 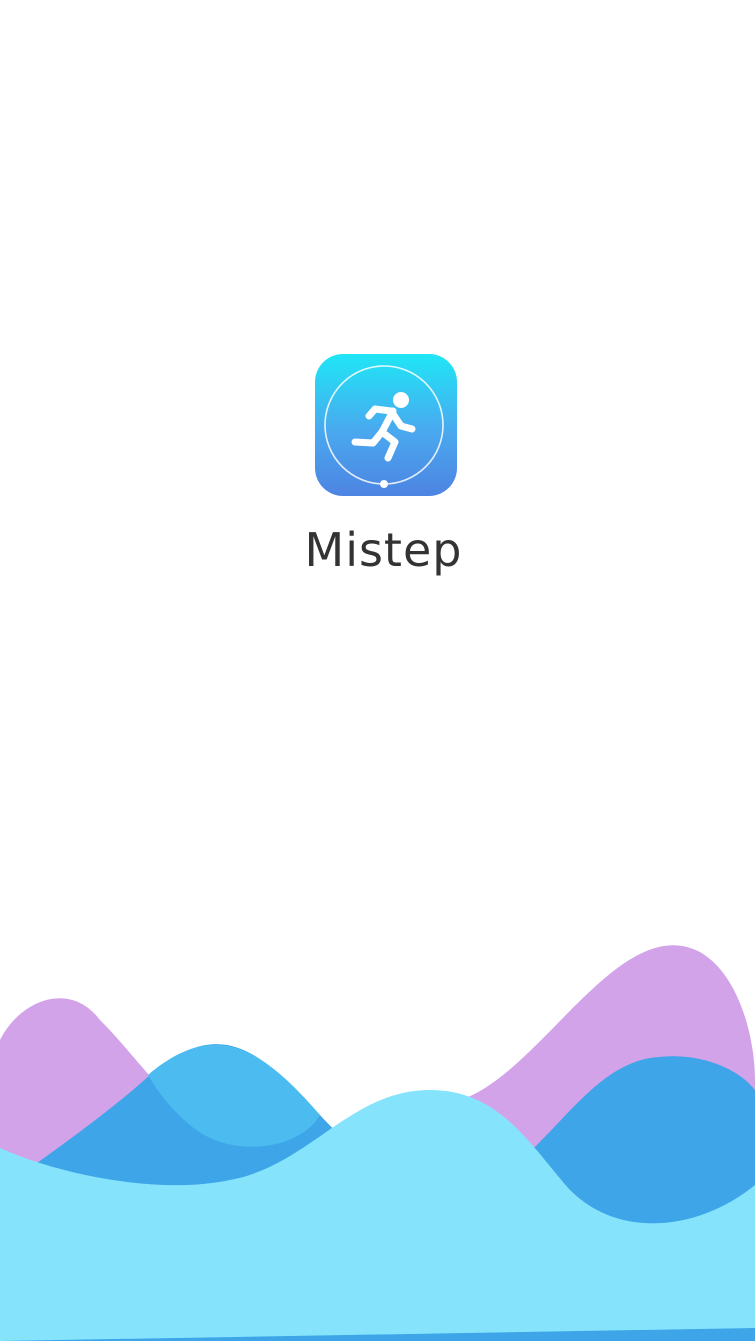 I want to click on running-person-icon, so click(x=384, y=426).